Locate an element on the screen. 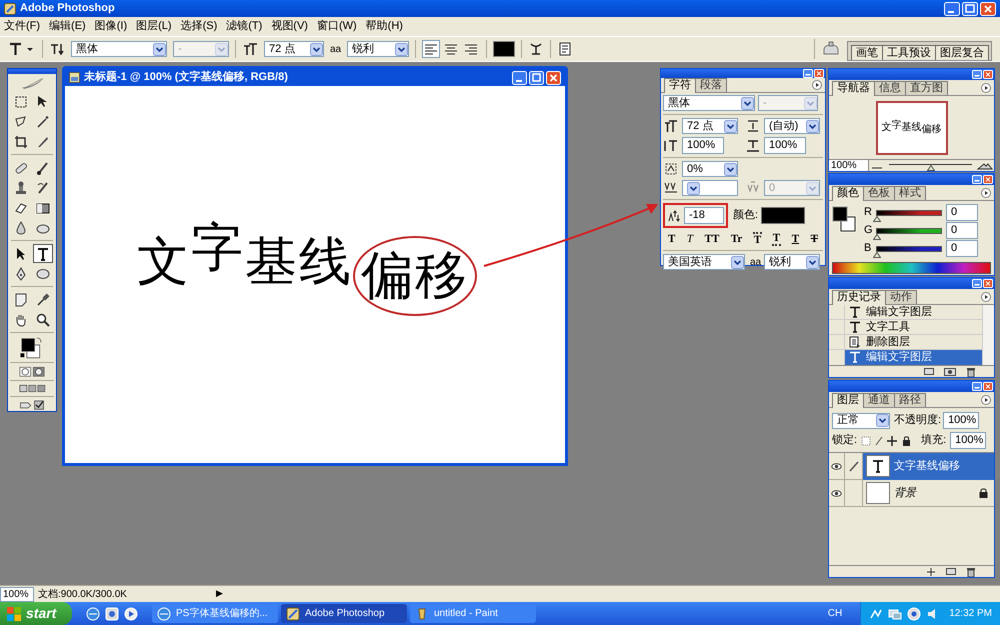  palette-tab: 工具预设 is located at coordinates (909, 52).